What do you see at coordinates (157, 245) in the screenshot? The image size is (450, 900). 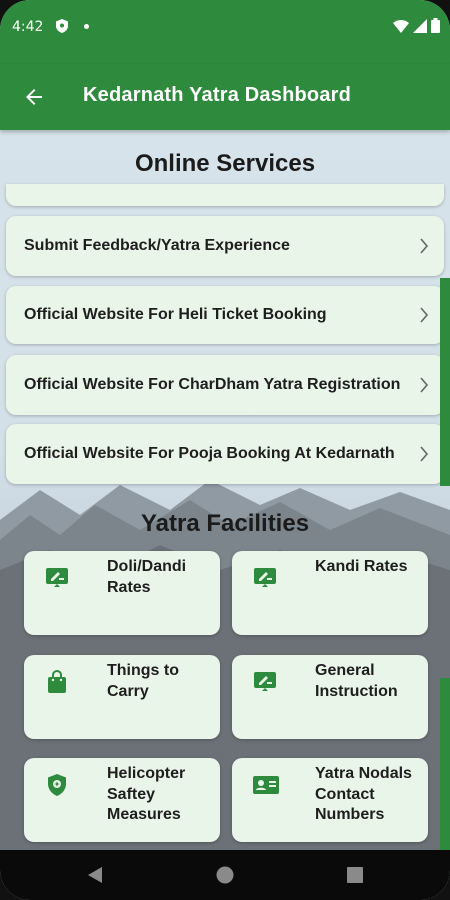 I see `service-item-label: Submit Feedback/Yatra Experience` at bounding box center [157, 245].